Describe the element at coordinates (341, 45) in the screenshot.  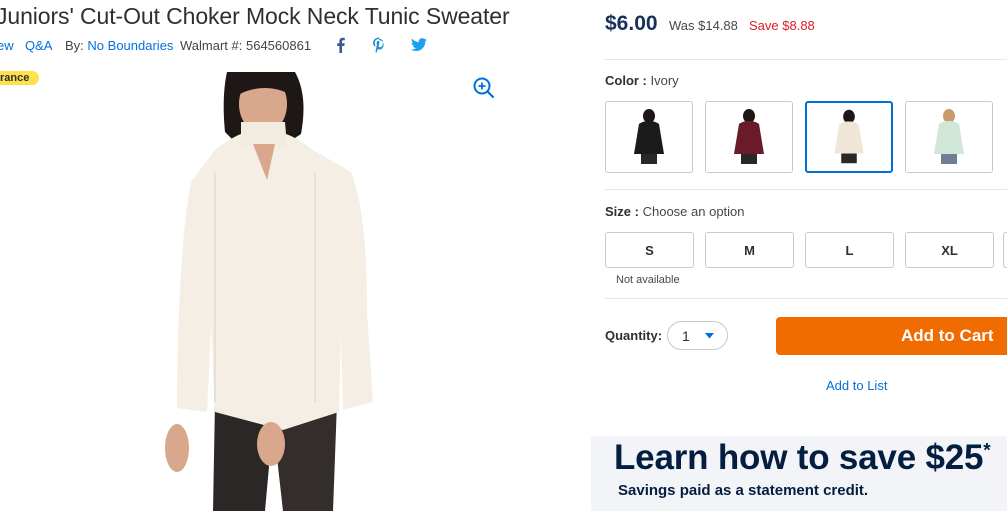
I see `facebook-icon` at that location.